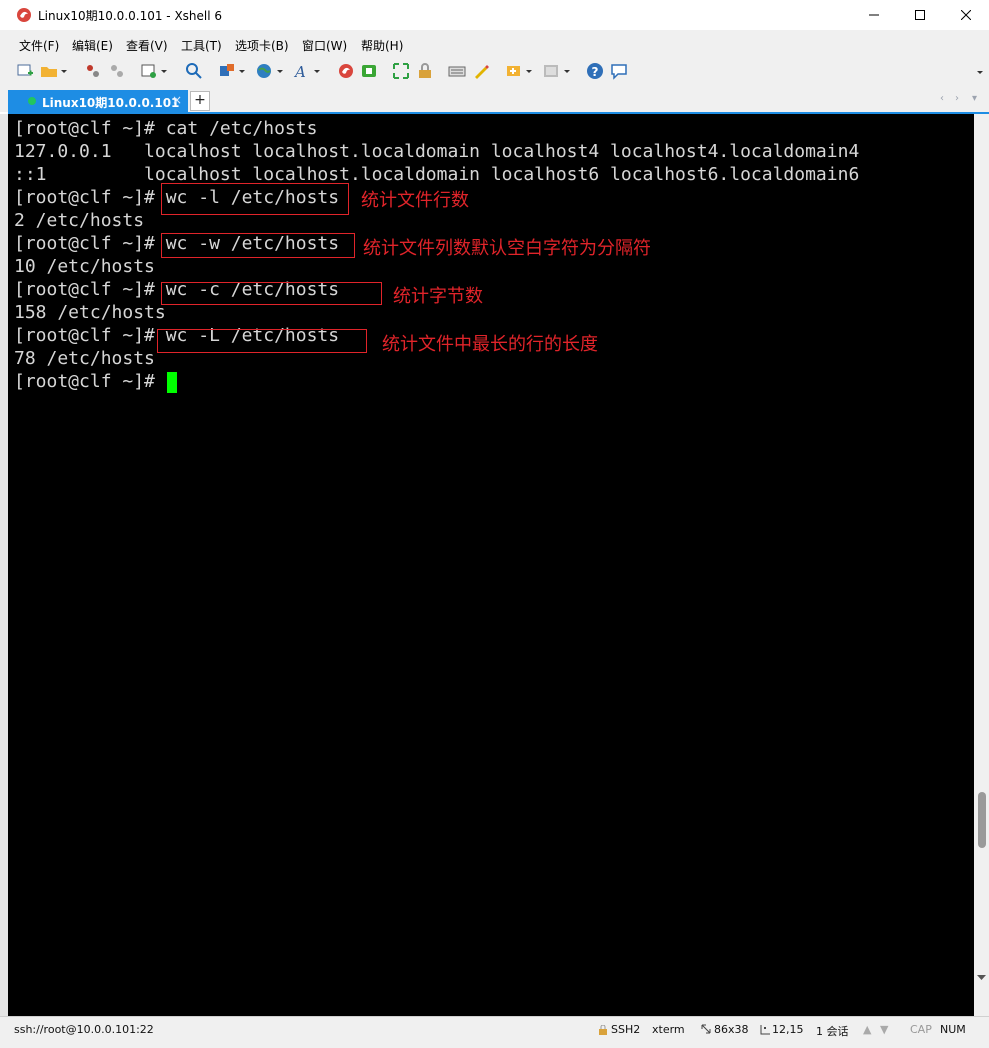 The height and width of the screenshot is (1048, 989). I want to click on status-connection: ssh://root@10.0.0.101:22, so click(84, 1029).